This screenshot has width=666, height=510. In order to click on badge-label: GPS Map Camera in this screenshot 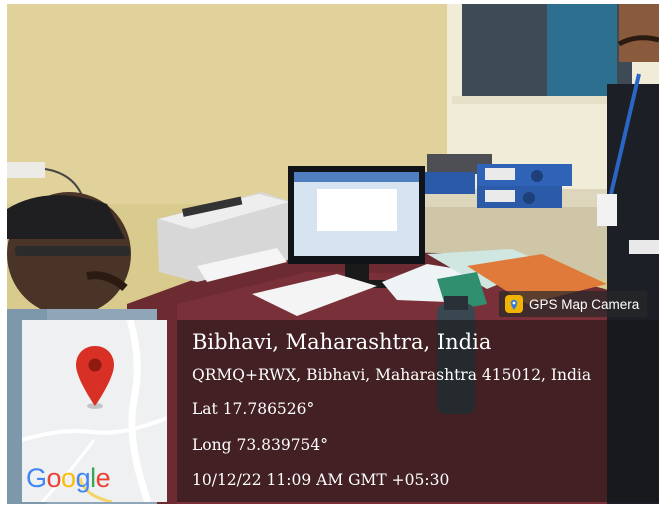, I will do `click(584, 304)`.